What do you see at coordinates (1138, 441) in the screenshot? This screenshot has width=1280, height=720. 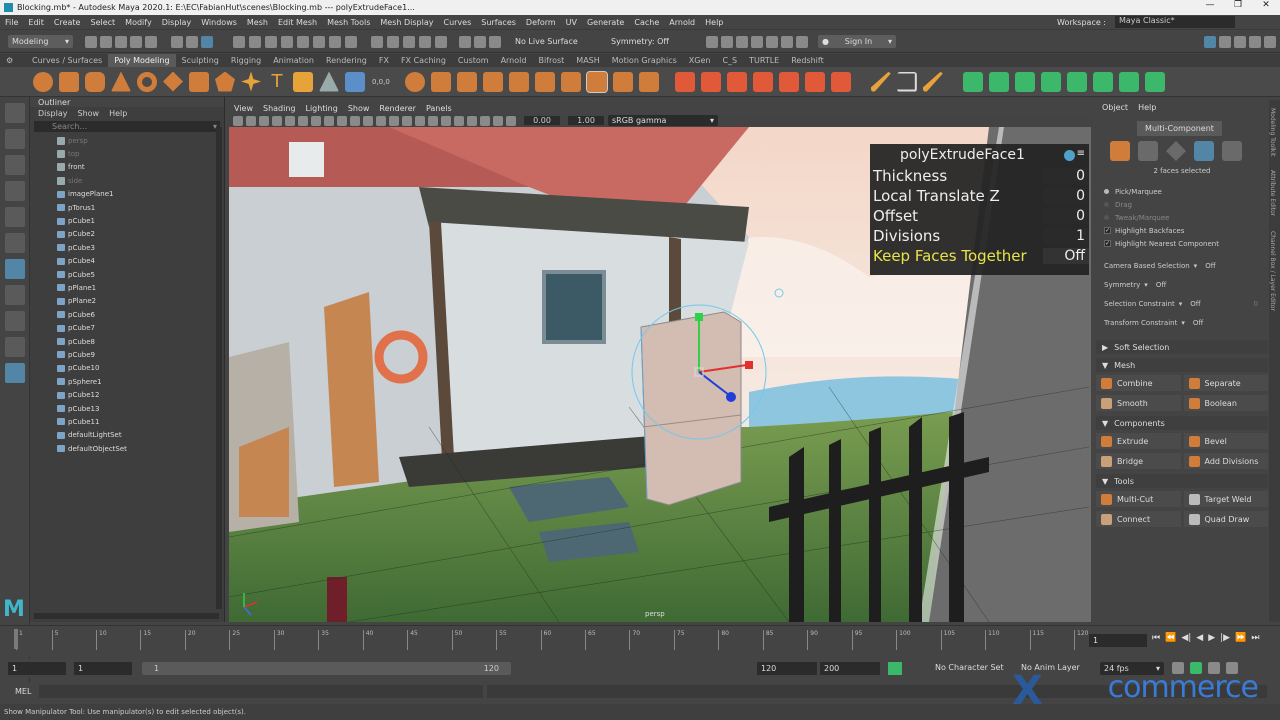 I see `extrude-button: Extrude` at bounding box center [1138, 441].